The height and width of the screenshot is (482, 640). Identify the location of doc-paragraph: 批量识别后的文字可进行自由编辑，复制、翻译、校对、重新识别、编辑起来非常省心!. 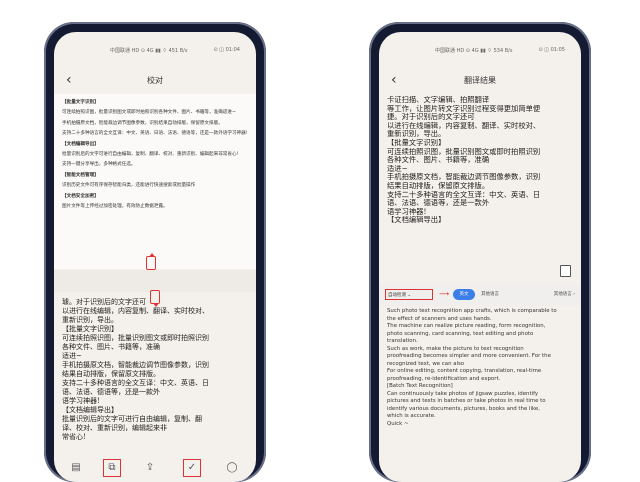
(150, 154).